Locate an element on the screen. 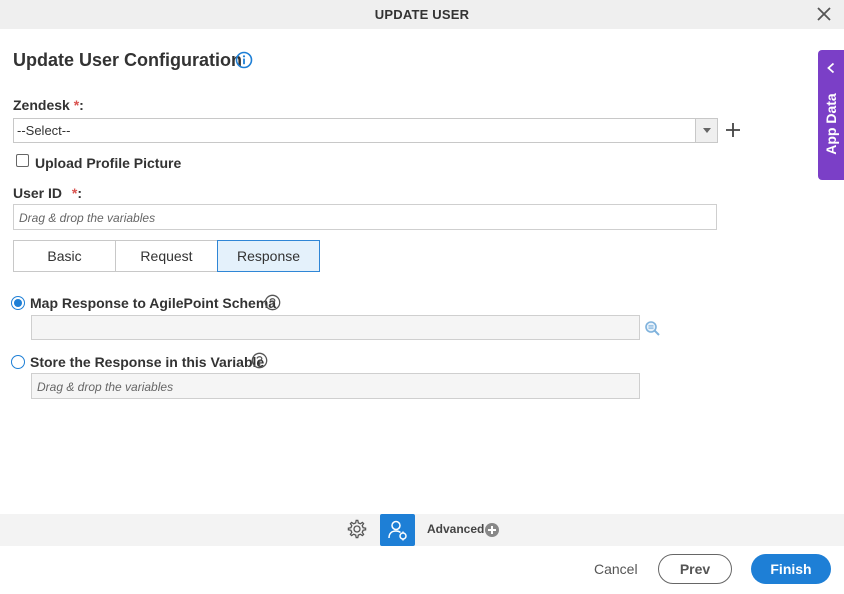 Image resolution: width=844 pixels, height=594 pixels. upload-profile-checkbox is located at coordinates (22, 160).